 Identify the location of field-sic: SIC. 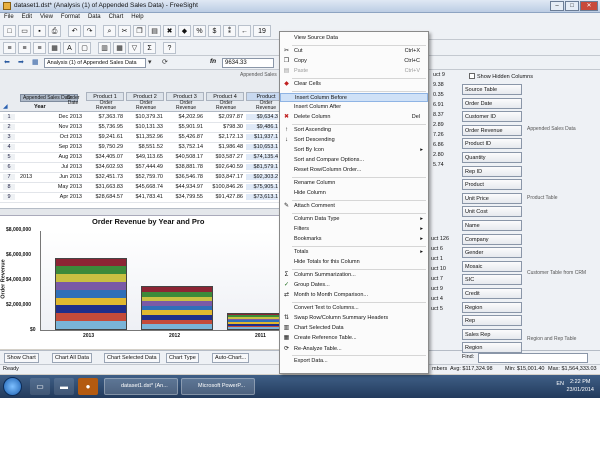
(492, 280).